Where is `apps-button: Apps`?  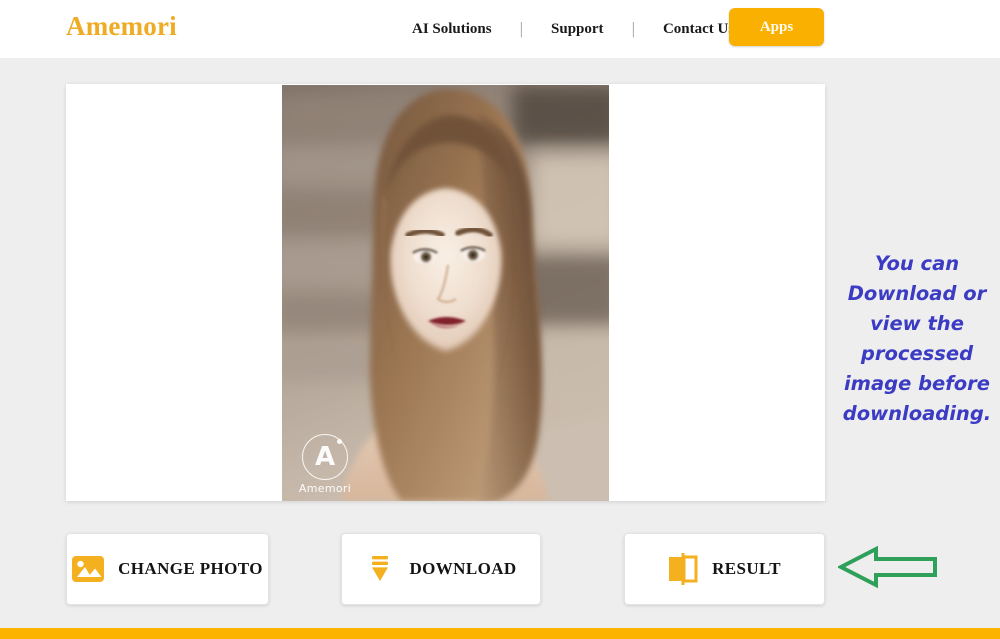 apps-button: Apps is located at coordinates (776, 27).